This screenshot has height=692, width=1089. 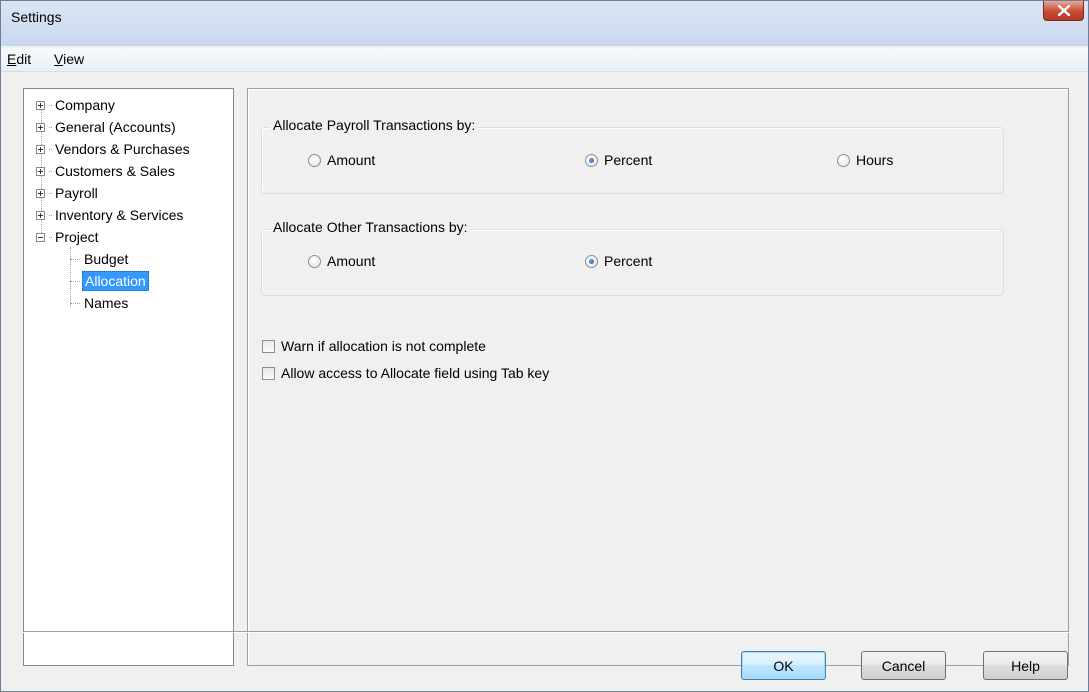 I want to click on tree-item-project: Project, so click(x=68, y=237).